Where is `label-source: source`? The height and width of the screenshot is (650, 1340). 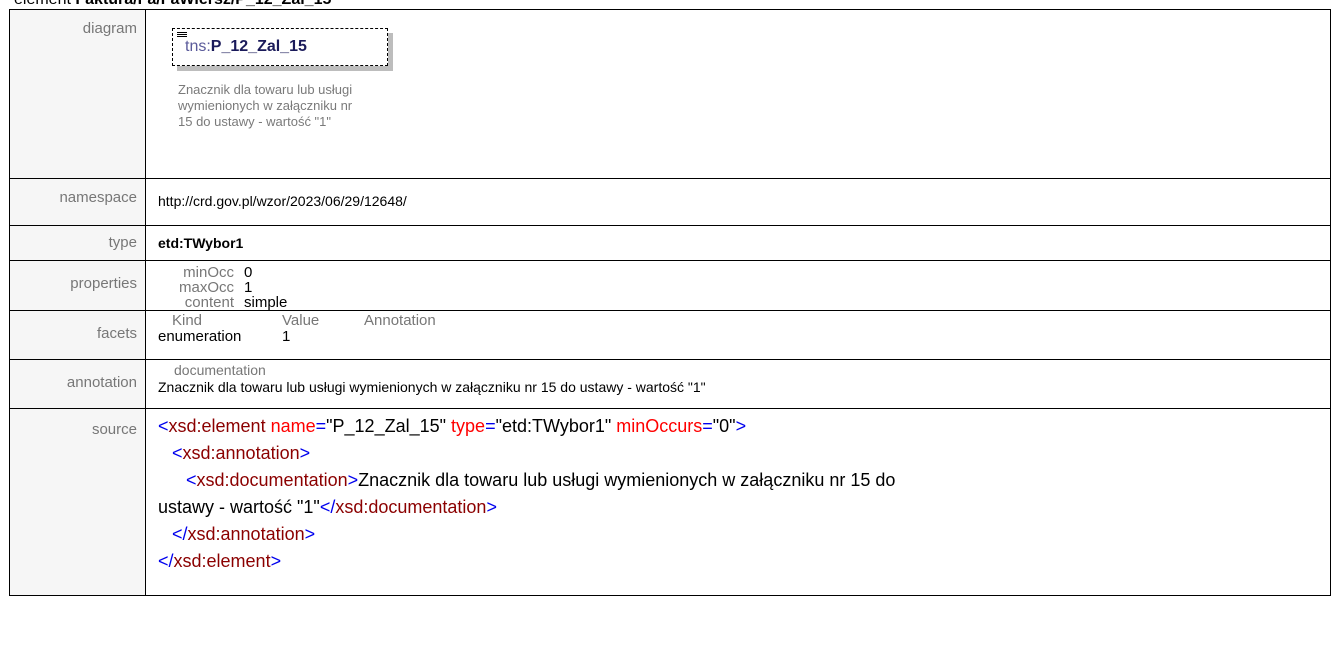 label-source: source is located at coordinates (77, 502).